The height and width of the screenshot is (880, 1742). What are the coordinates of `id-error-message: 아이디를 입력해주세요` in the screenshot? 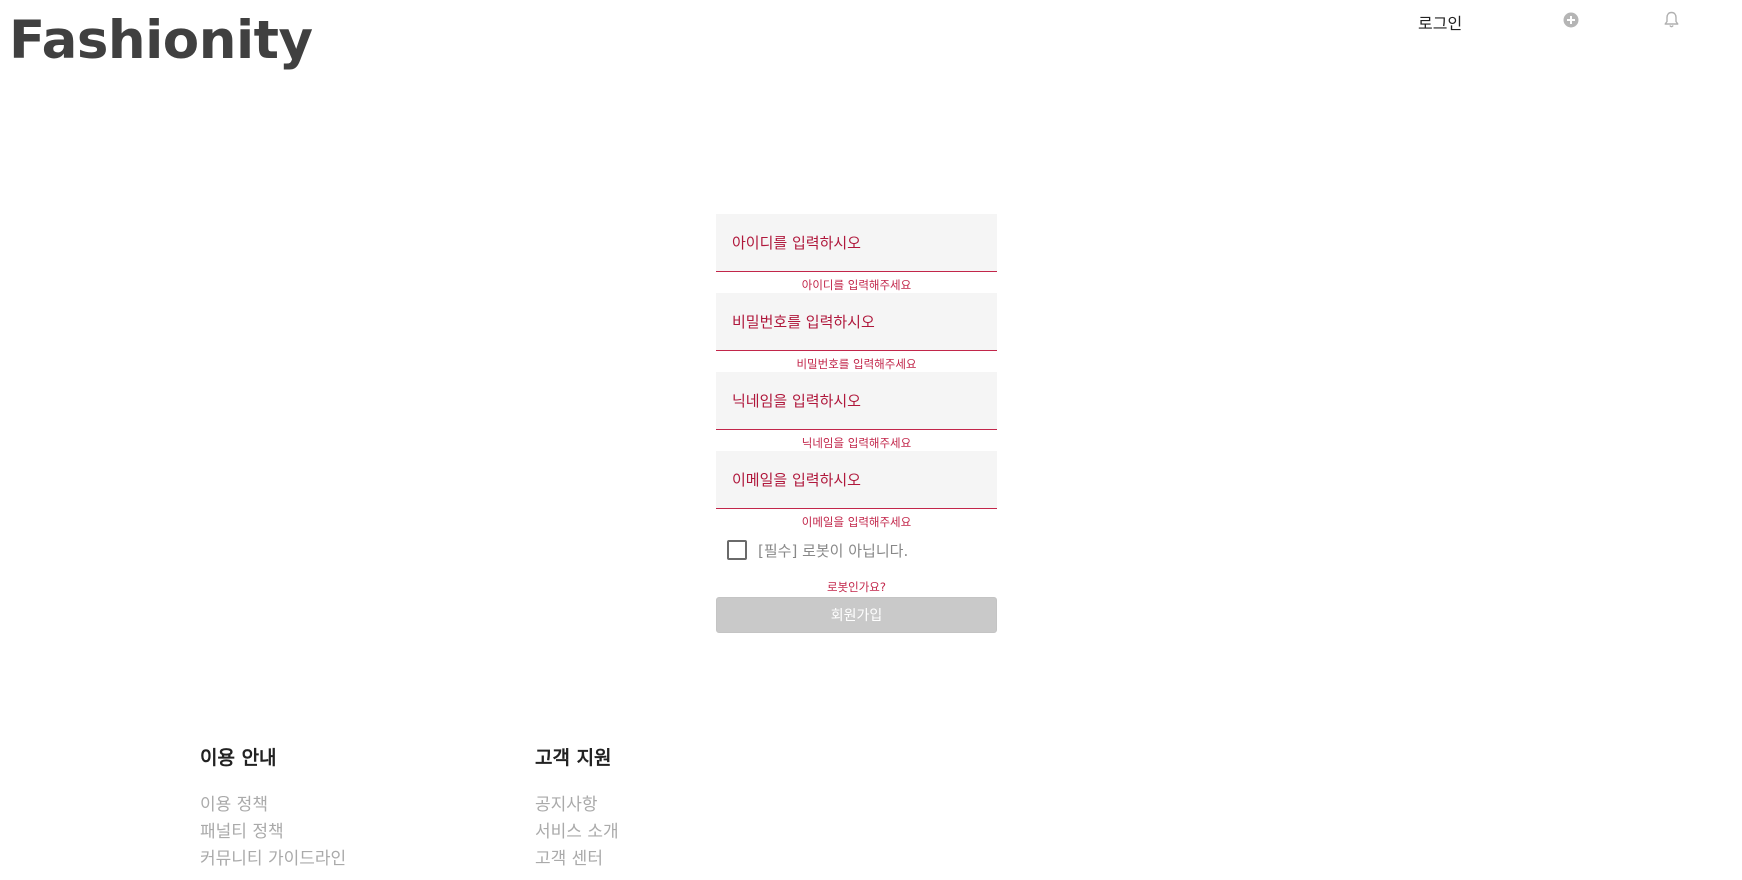 It's located at (856, 285).